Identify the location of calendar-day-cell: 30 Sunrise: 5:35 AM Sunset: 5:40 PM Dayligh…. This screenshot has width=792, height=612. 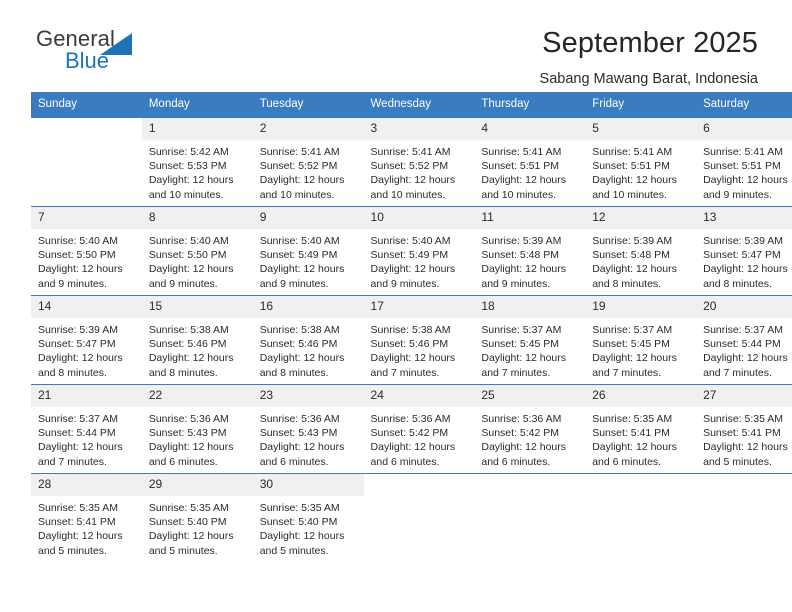
(308, 518).